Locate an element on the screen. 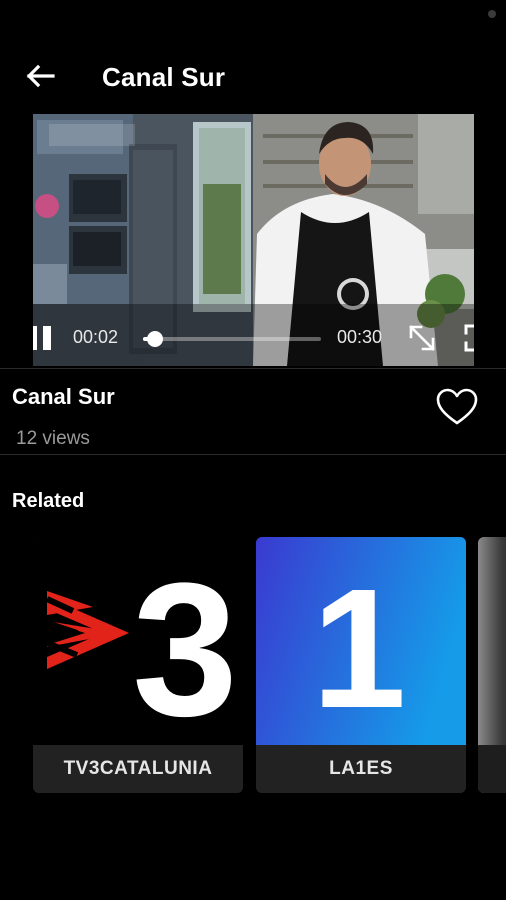 The height and width of the screenshot is (900, 506). tv3-logo-text: 3 is located at coordinates (185, 644).